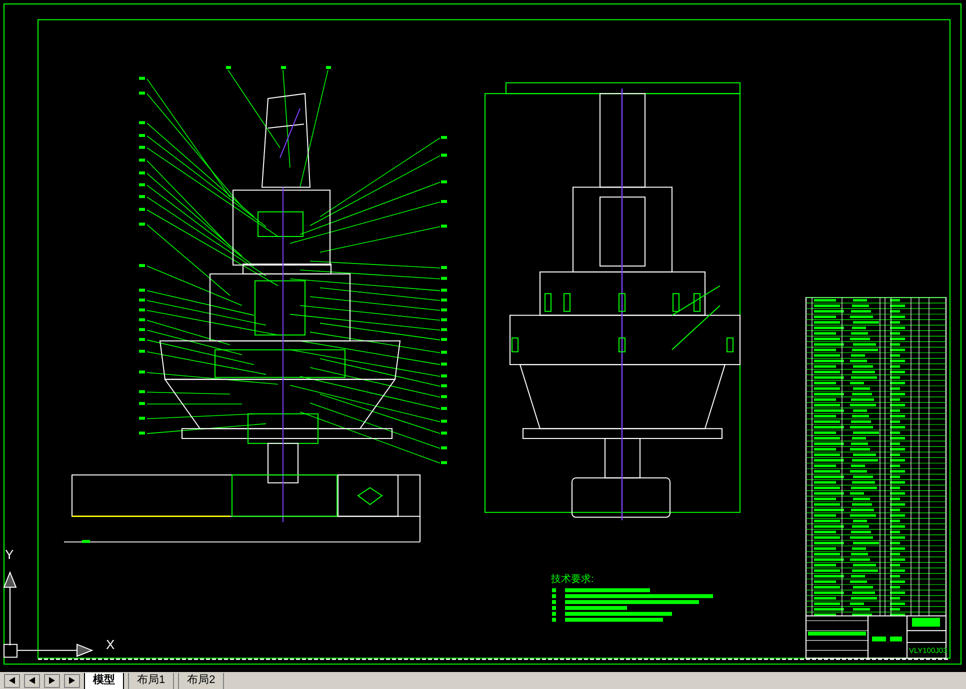  What do you see at coordinates (110, 644) in the screenshot?
I see `ucs-x-label: X` at bounding box center [110, 644].